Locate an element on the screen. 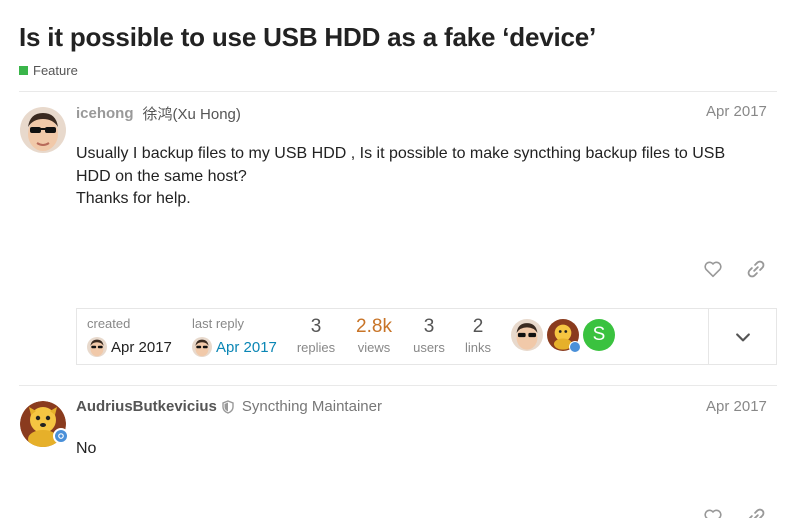 This screenshot has height=518, width=811. replies-count: 3 is located at coordinates (316, 326).